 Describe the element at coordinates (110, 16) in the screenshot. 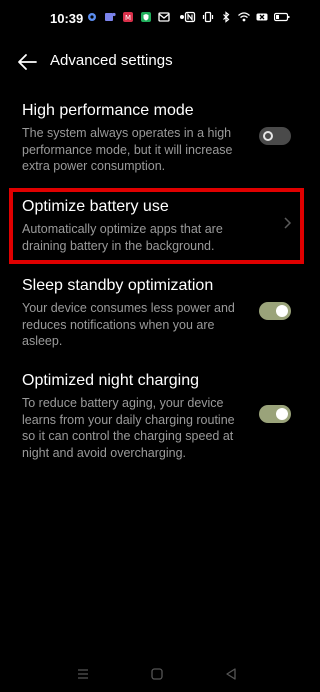

I see `teams-icon` at that location.